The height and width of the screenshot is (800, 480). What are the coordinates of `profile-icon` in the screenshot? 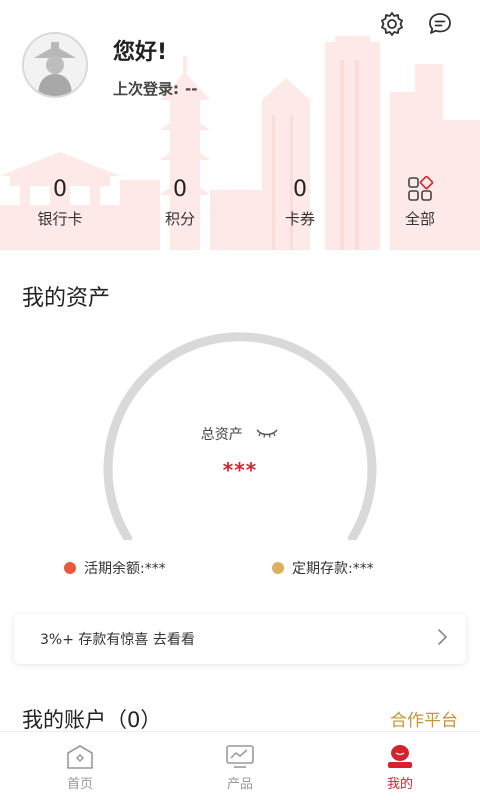 It's located at (400, 757).